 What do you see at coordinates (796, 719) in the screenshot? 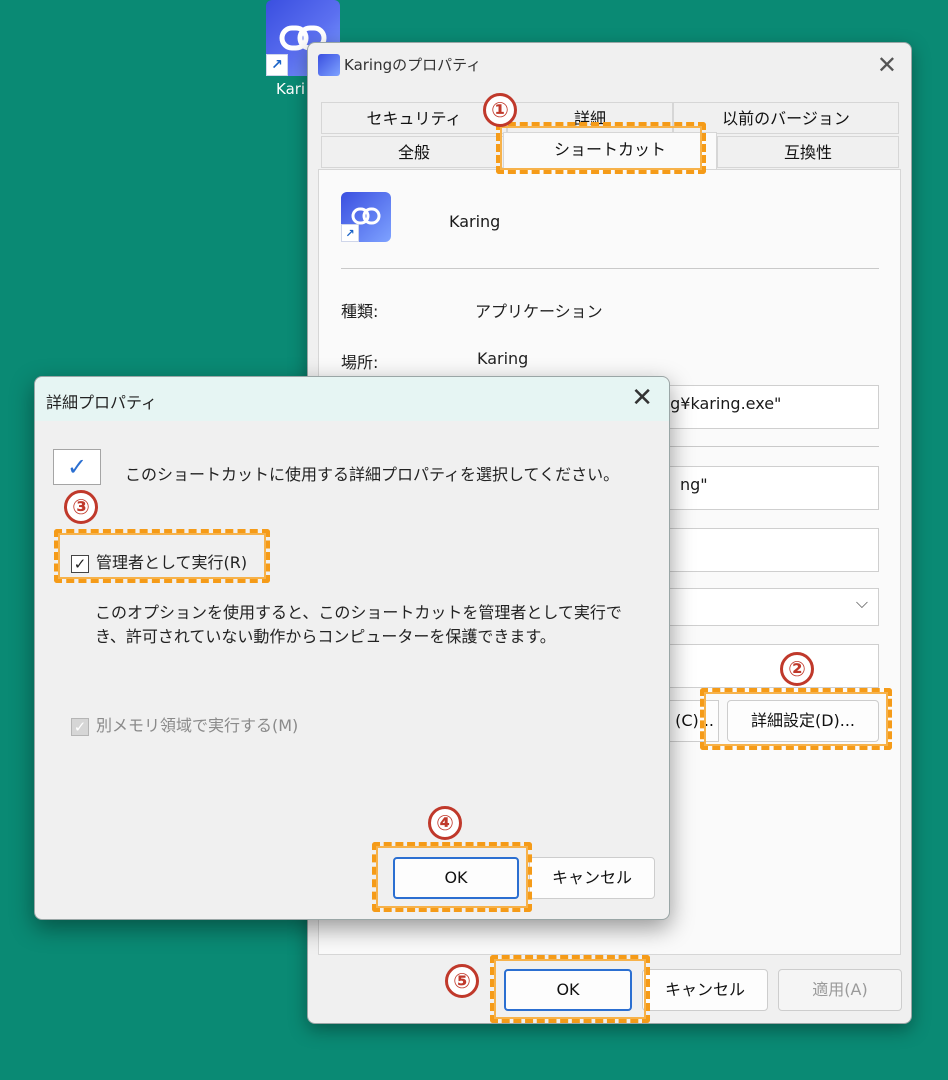
I see `highlight-advanced-button` at bounding box center [796, 719].